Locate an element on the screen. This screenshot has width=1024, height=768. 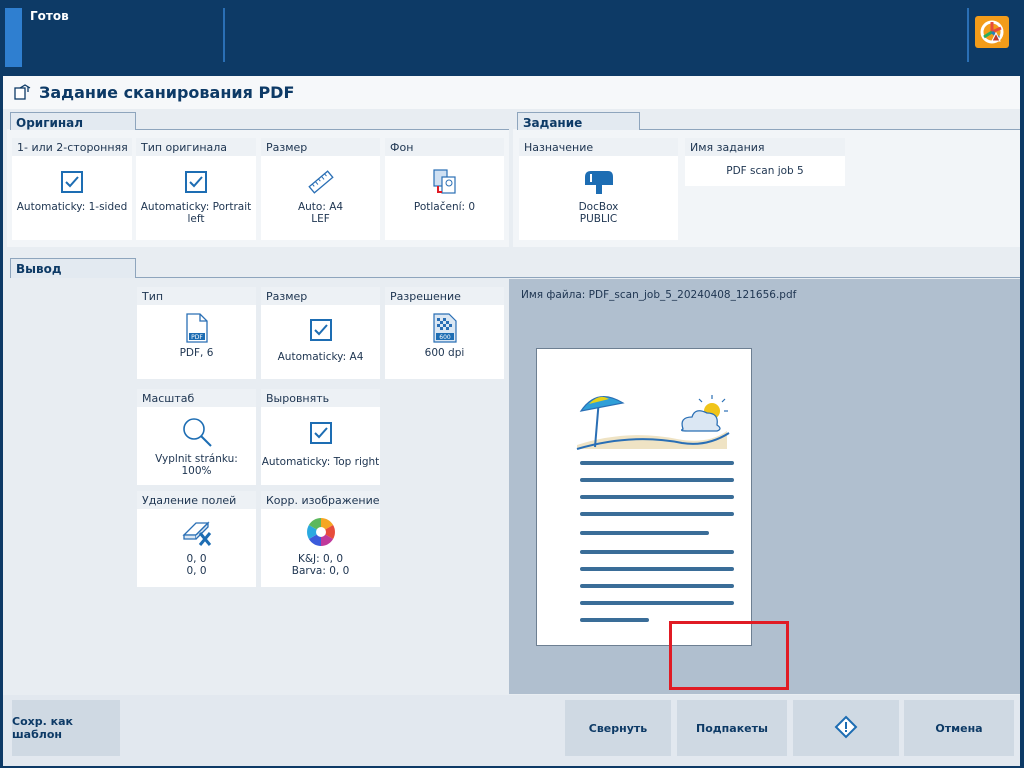
tile-label: Тип is located at coordinates (196, 296).